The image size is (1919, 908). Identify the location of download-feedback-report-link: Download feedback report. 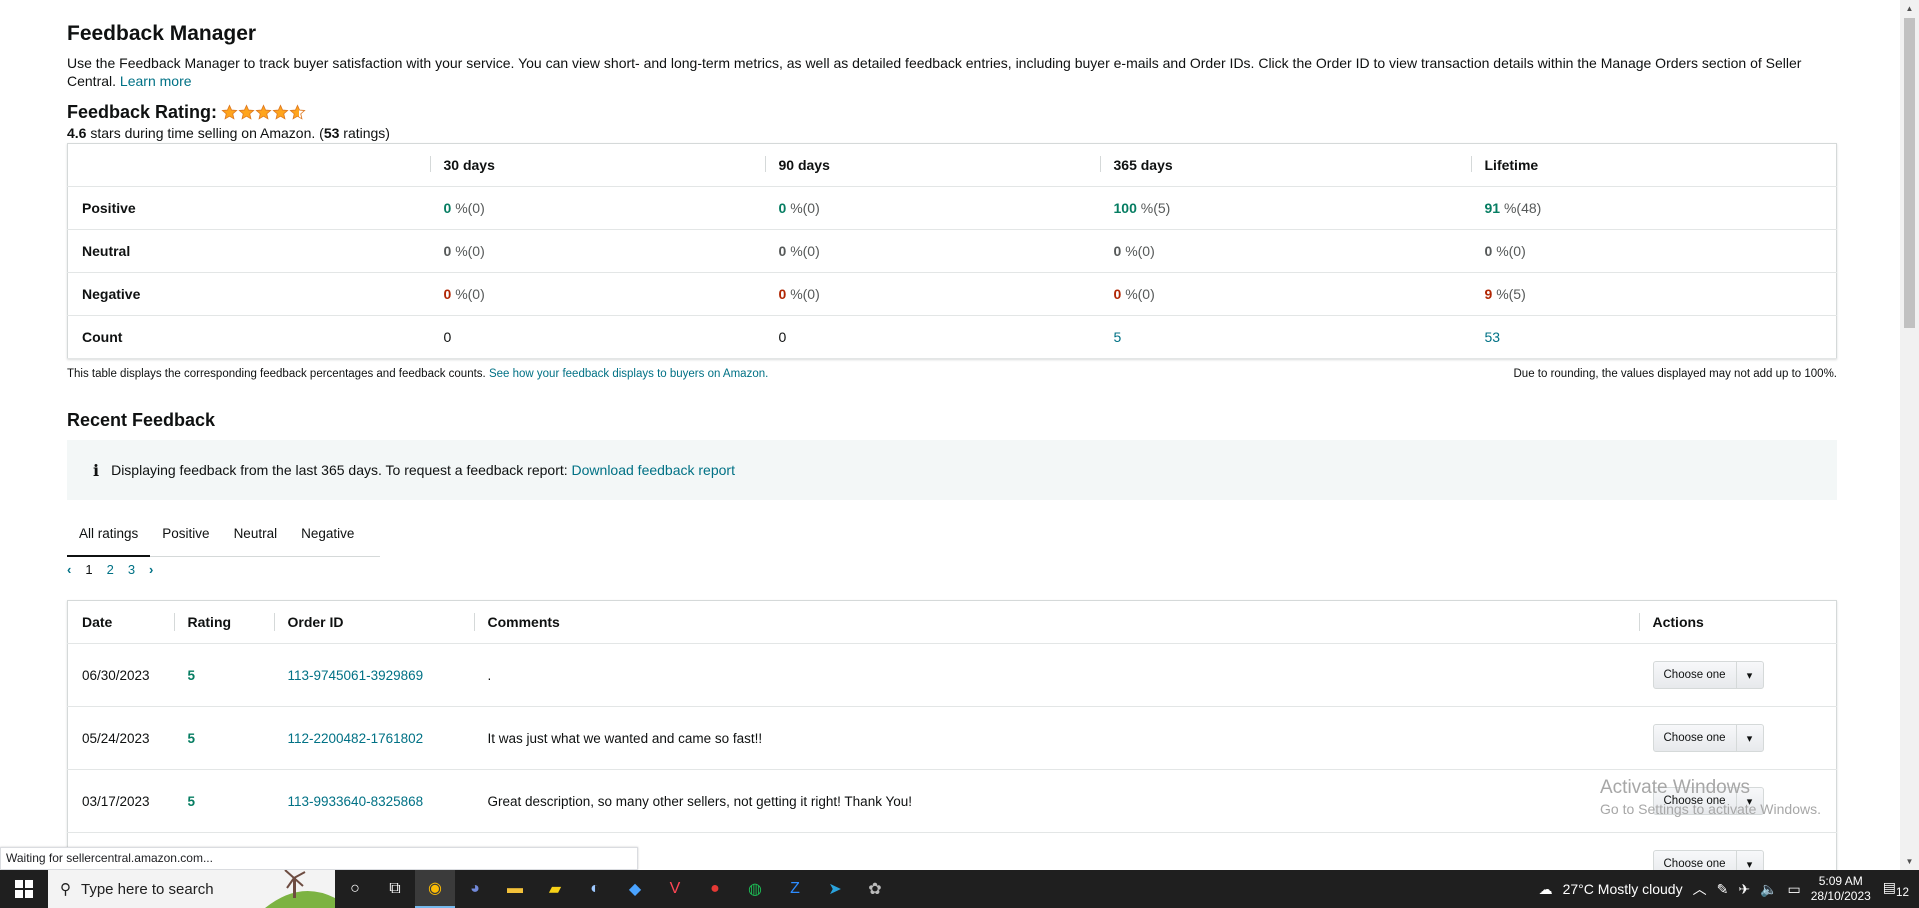
(653, 470).